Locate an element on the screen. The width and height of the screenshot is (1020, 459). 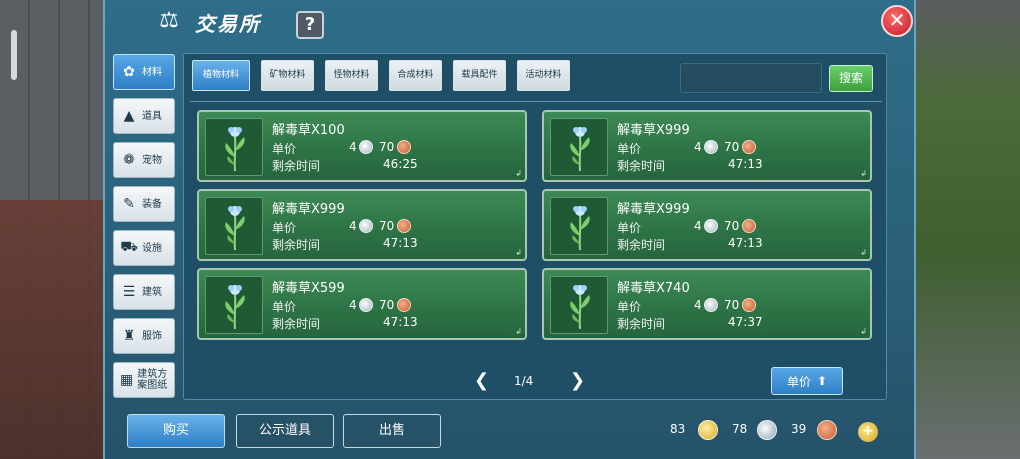
listing-card: 解毒草X740 单价 4 70 剩余时间 47:37 ↲ is located at coordinates (707, 304).